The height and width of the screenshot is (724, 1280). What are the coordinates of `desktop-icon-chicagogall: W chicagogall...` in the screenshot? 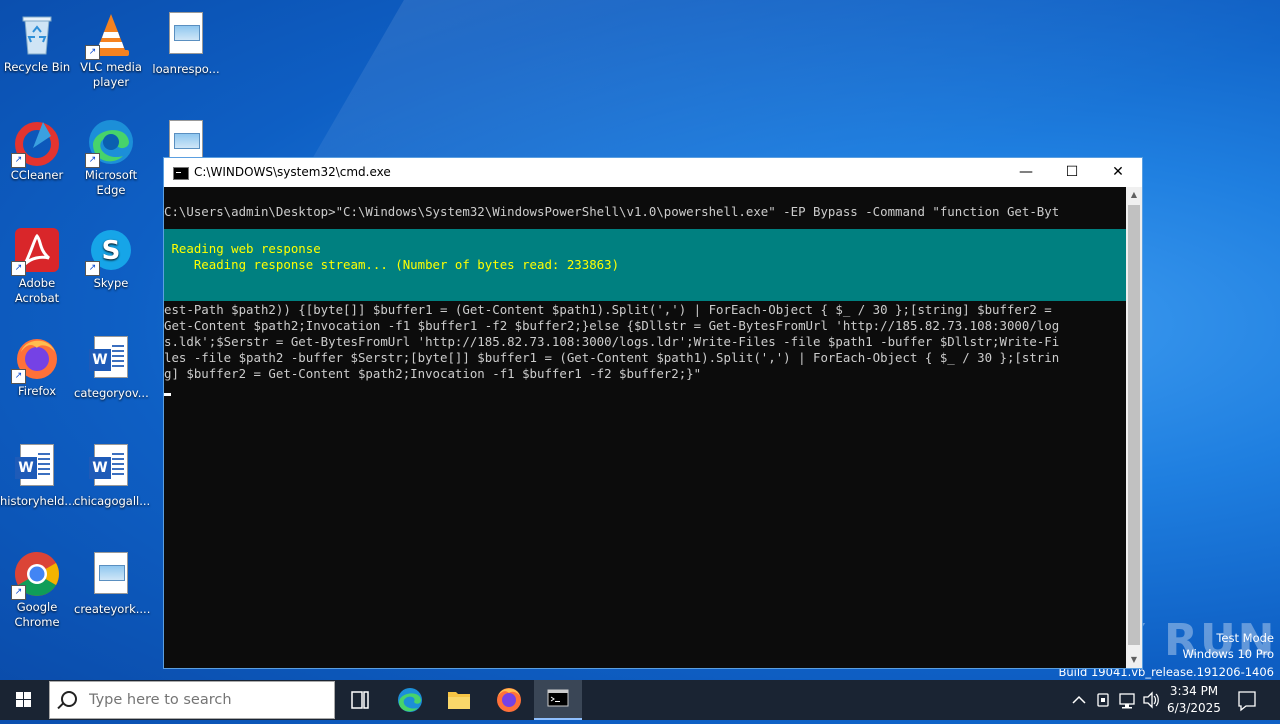 It's located at (112, 474).